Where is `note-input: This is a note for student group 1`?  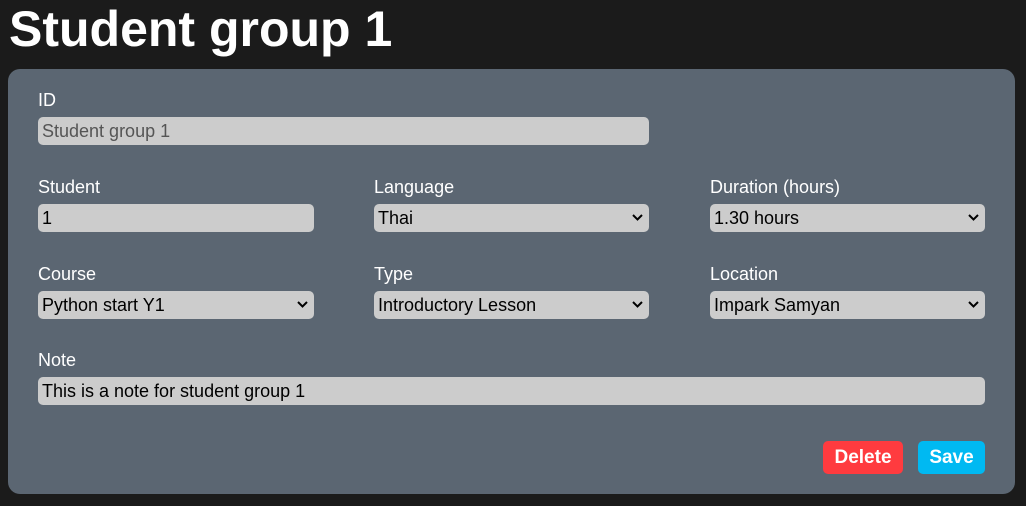
note-input: This is a note for student group 1 is located at coordinates (511, 391).